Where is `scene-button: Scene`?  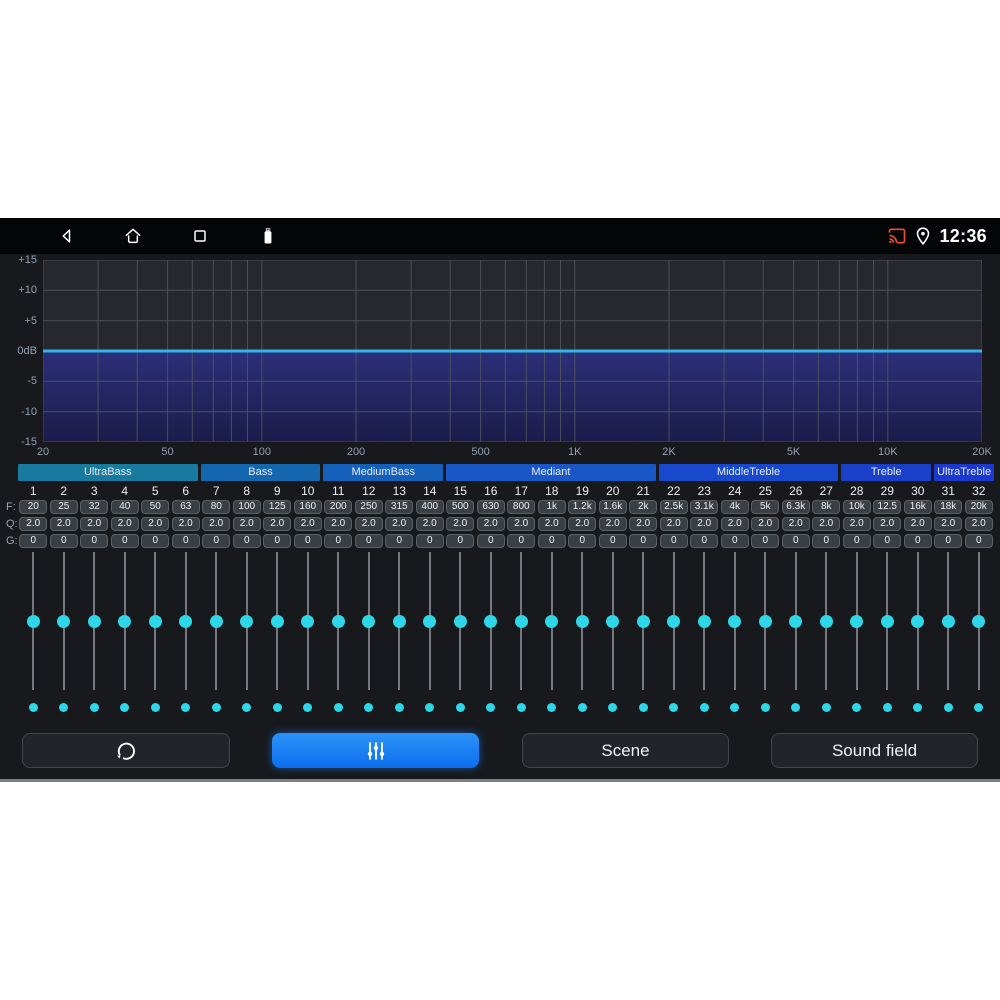
scene-button: Scene is located at coordinates (625, 750).